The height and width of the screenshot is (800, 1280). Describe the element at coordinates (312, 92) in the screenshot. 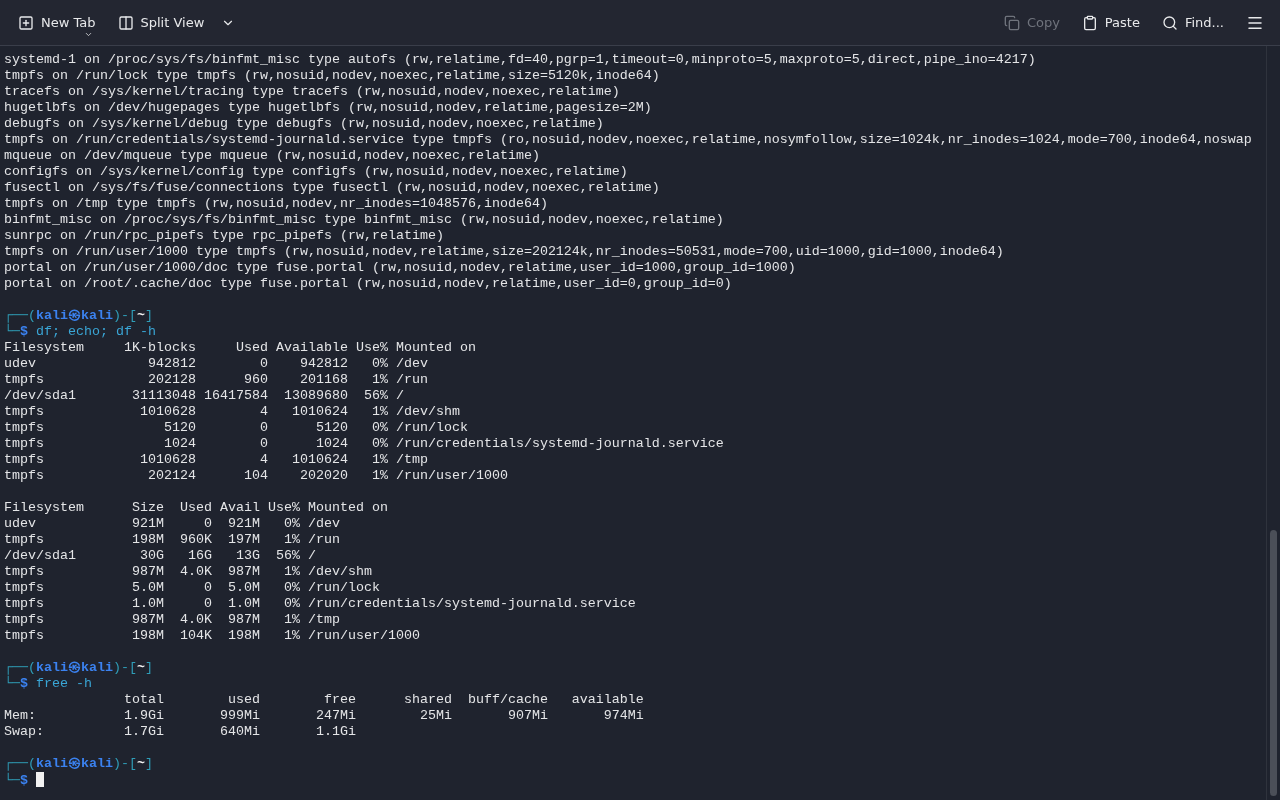

I see `output-line: tracefs on /sys/kernel/tracing type tracefs (rw,nosuid,nodev,noexec,relatime)` at that location.